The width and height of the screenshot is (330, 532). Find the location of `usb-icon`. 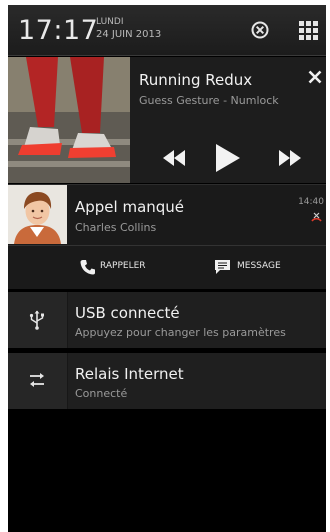

usb-icon is located at coordinates (36, 320).